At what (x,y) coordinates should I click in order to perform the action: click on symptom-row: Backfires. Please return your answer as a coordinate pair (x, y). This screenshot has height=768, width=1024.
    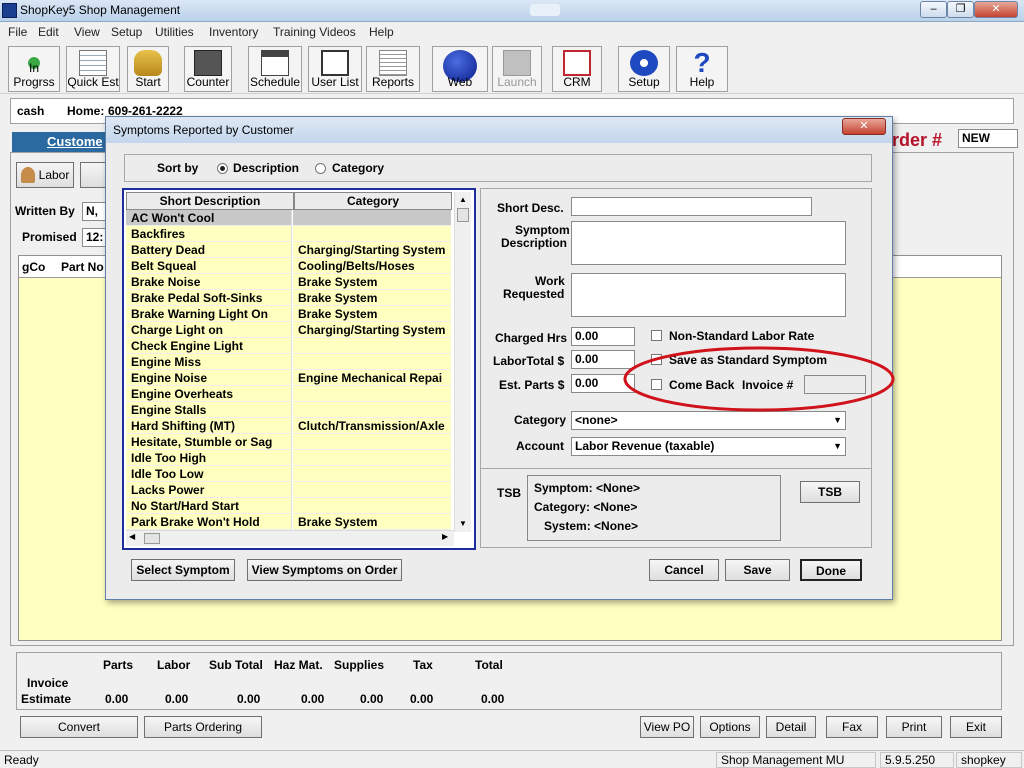
    Looking at the image, I should click on (288, 234).